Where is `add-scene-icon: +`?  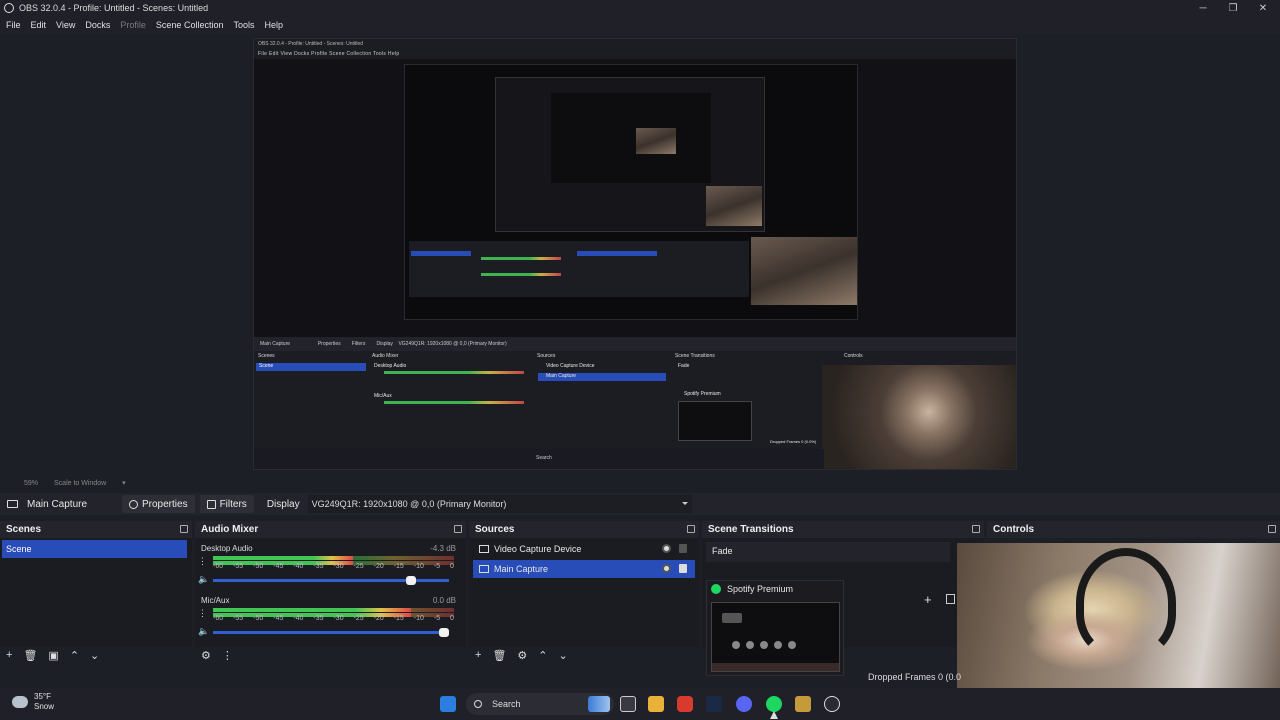 add-scene-icon: + is located at coordinates (9, 655).